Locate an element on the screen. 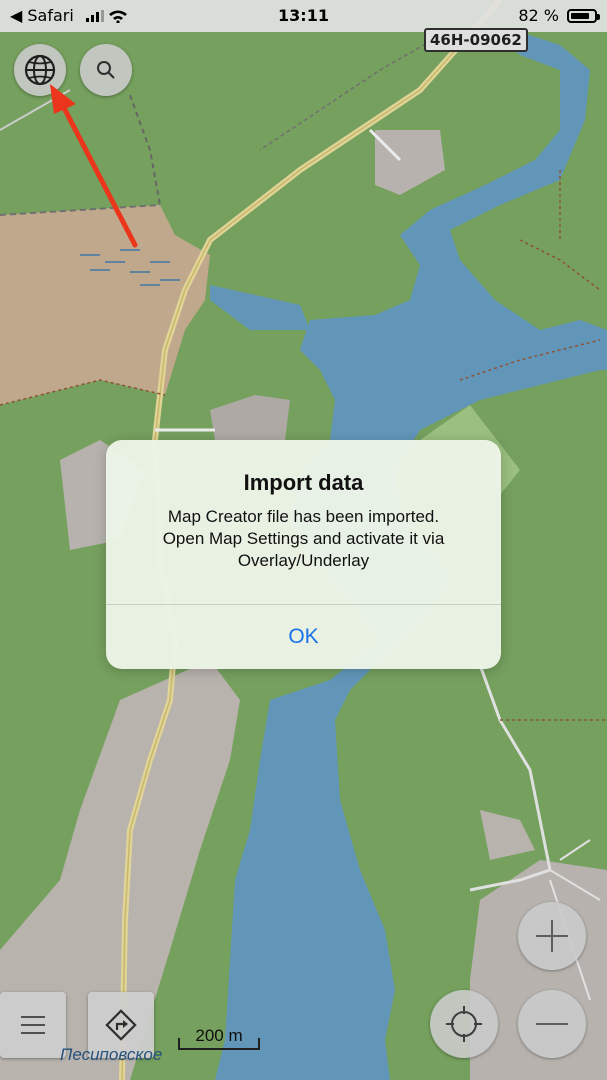 This screenshot has width=607, height=1080. alert-title: Import data is located at coordinates (303, 482).